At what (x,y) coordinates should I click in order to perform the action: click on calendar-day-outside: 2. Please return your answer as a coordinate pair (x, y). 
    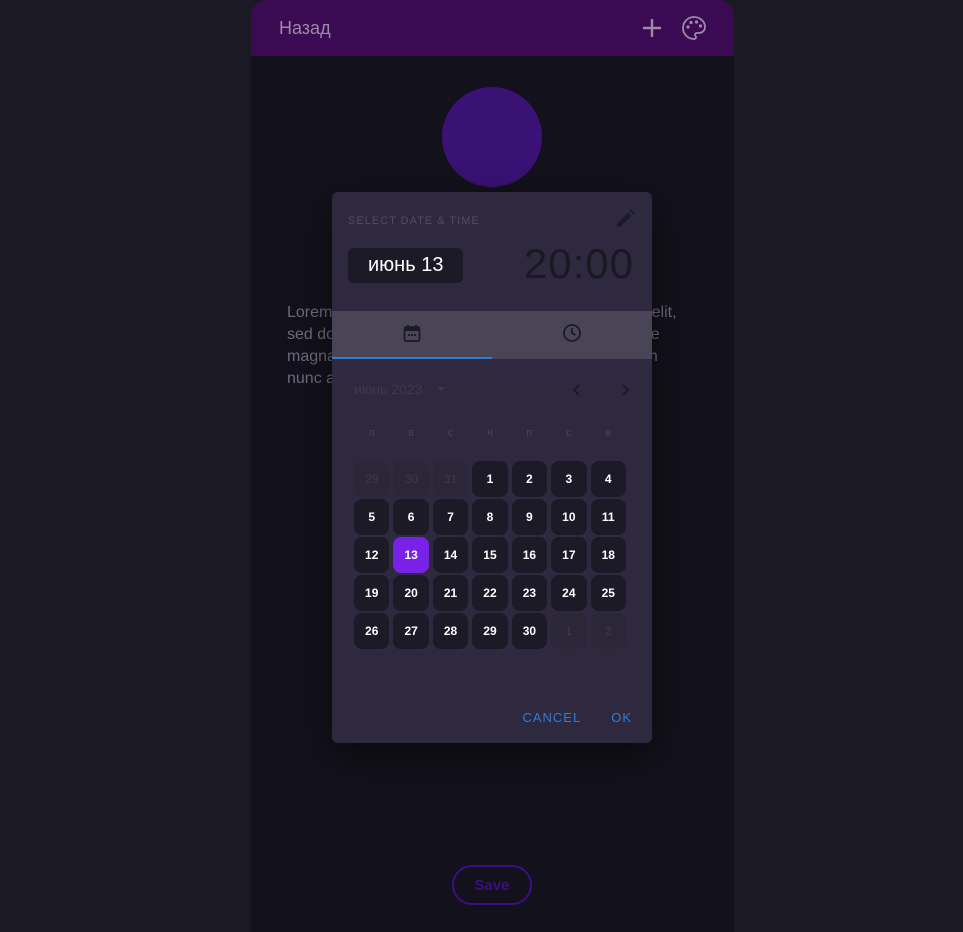
    Looking at the image, I should click on (608, 631).